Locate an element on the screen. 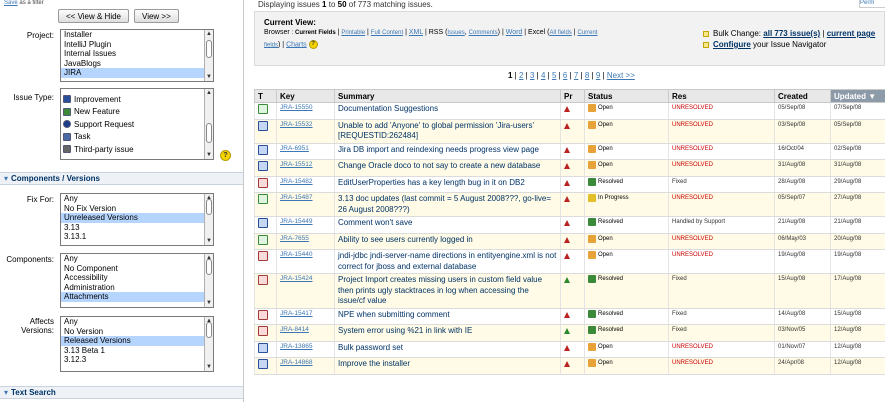  permalink-link: Perm is located at coordinates (872, 4).